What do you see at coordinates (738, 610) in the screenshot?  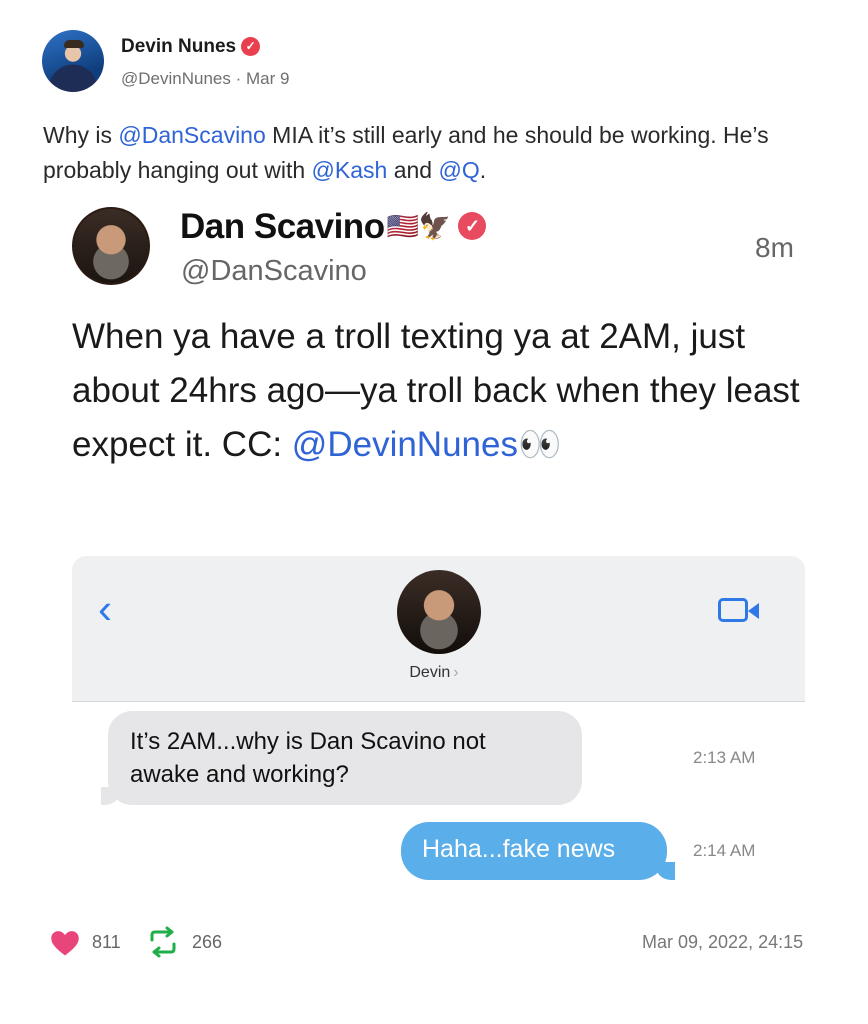 I see `video-camera-icon` at bounding box center [738, 610].